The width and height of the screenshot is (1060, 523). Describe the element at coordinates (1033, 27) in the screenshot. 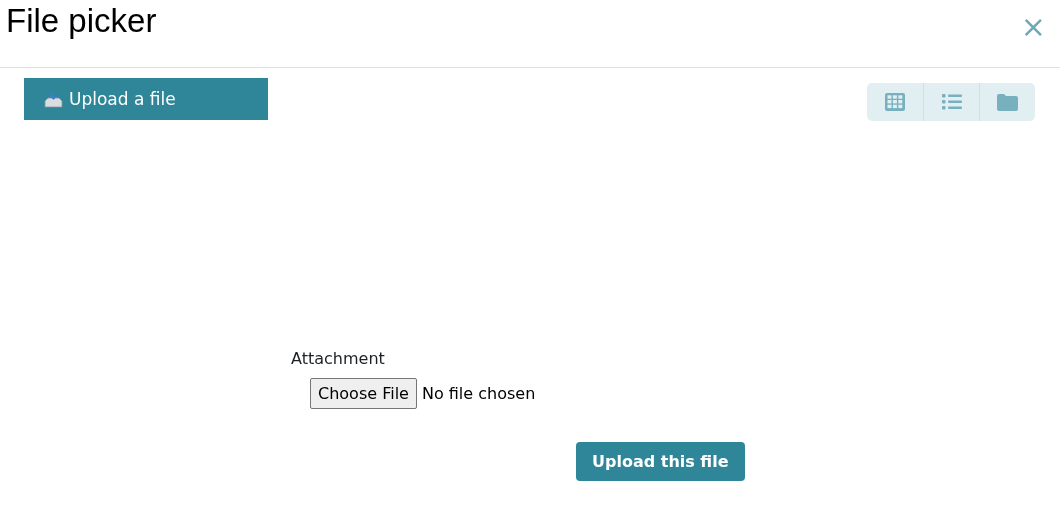

I see `close-button: ×` at that location.